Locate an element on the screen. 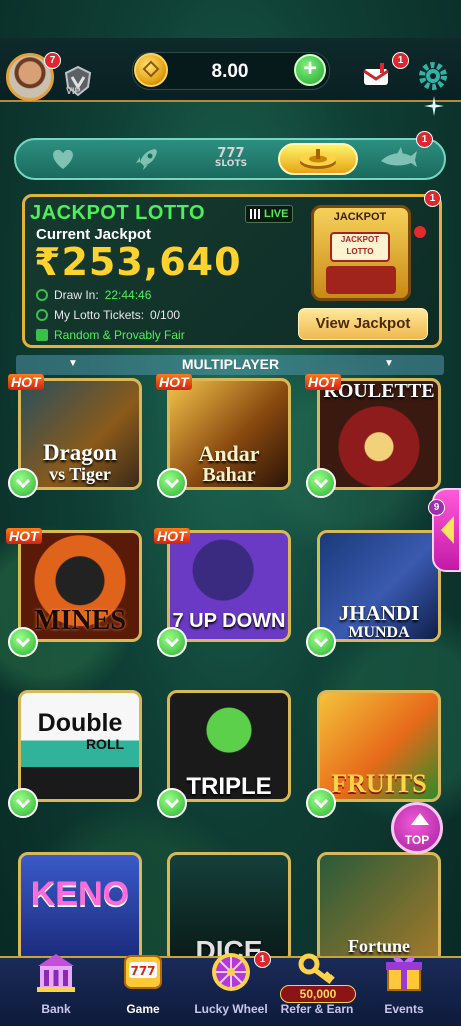 The image size is (461, 1026). wheel-badge: 1 is located at coordinates (262, 959).